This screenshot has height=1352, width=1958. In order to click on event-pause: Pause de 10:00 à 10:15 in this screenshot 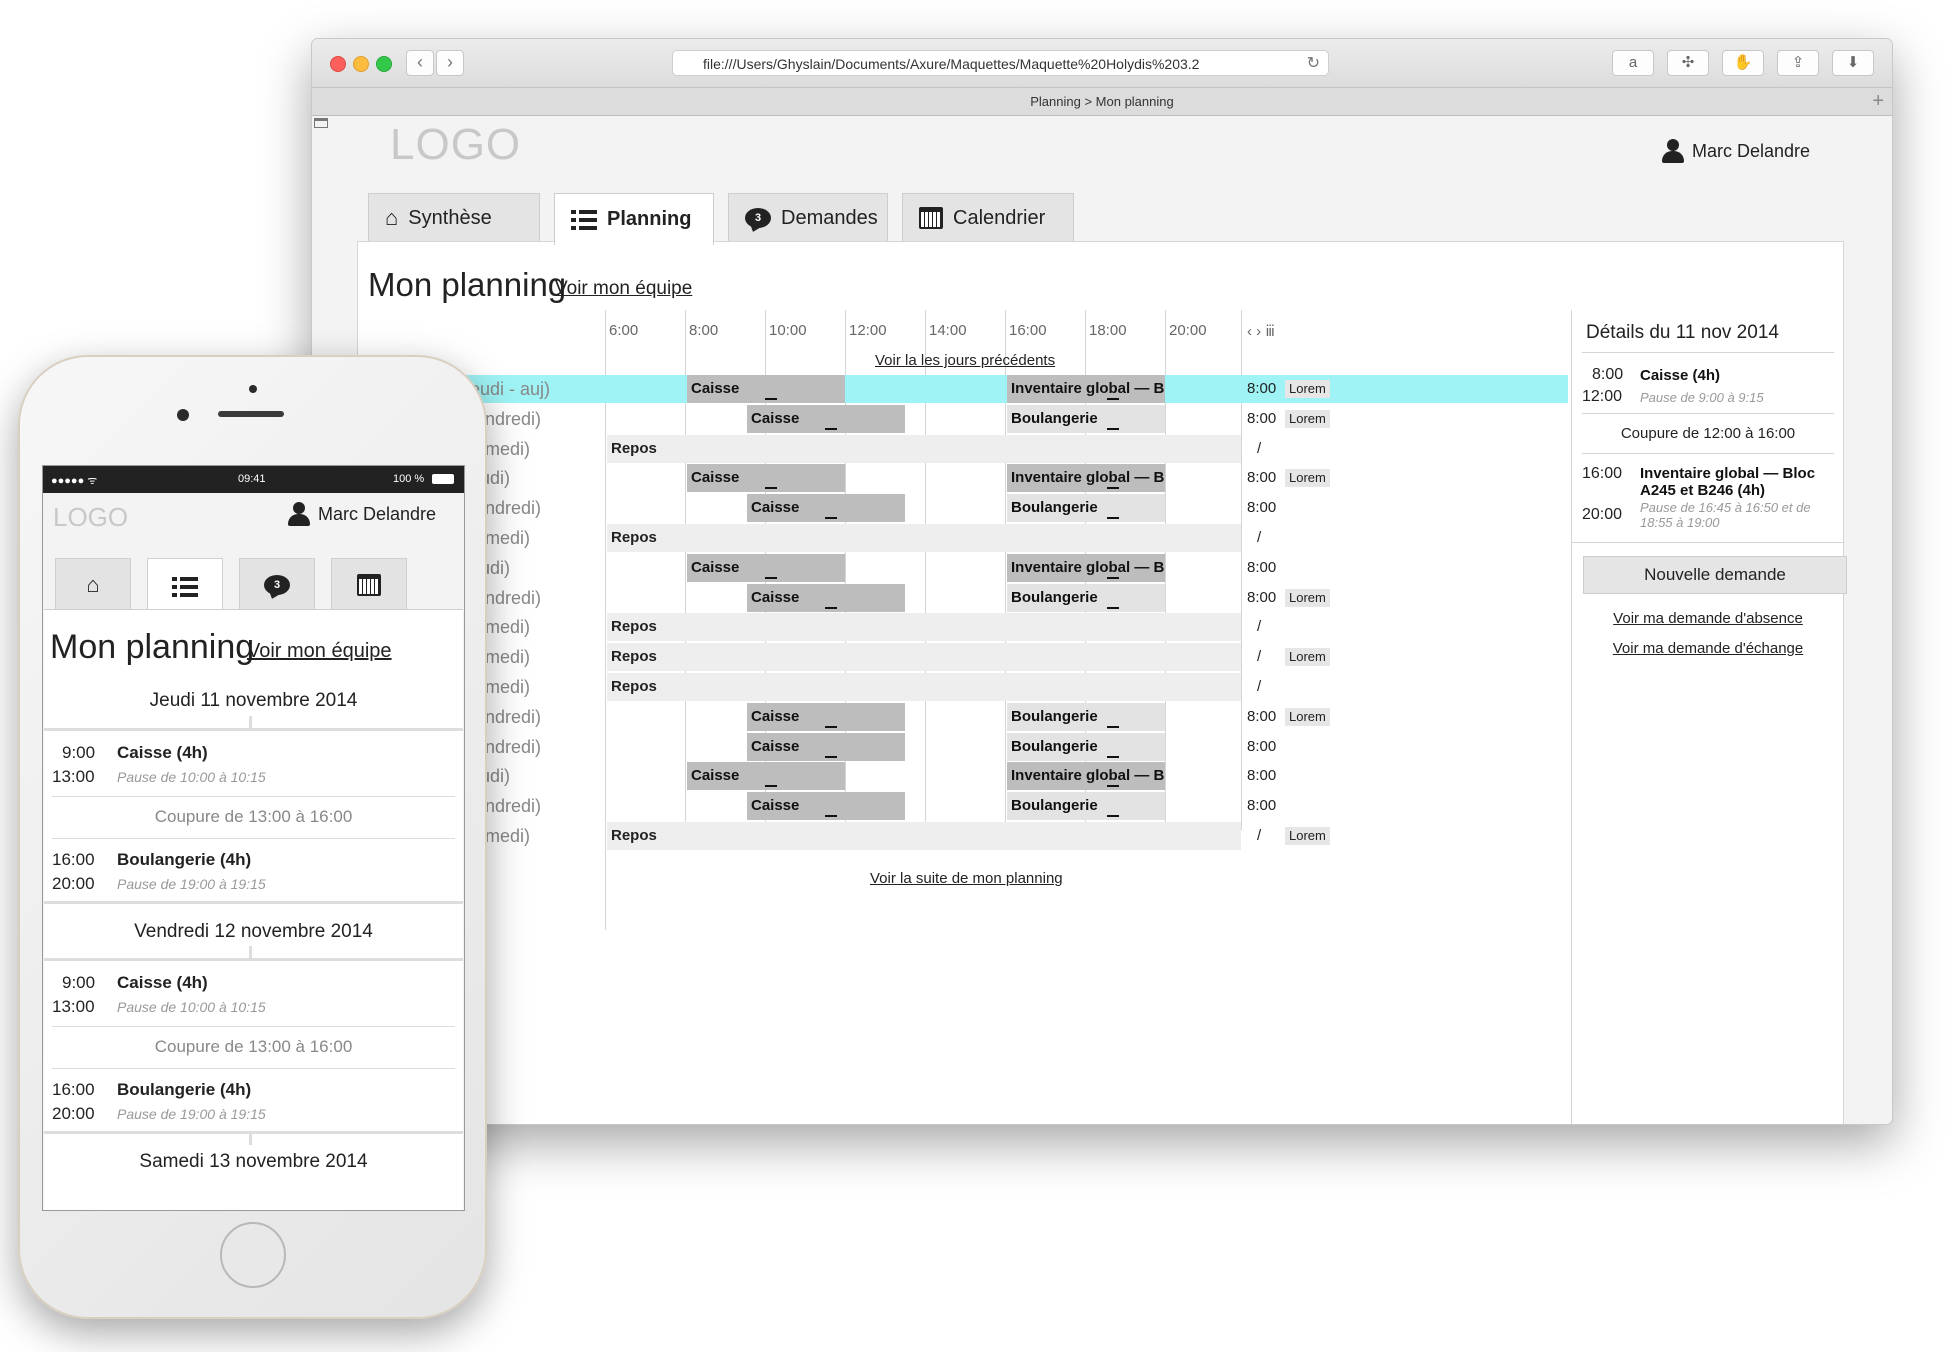, I will do `click(191, 1007)`.